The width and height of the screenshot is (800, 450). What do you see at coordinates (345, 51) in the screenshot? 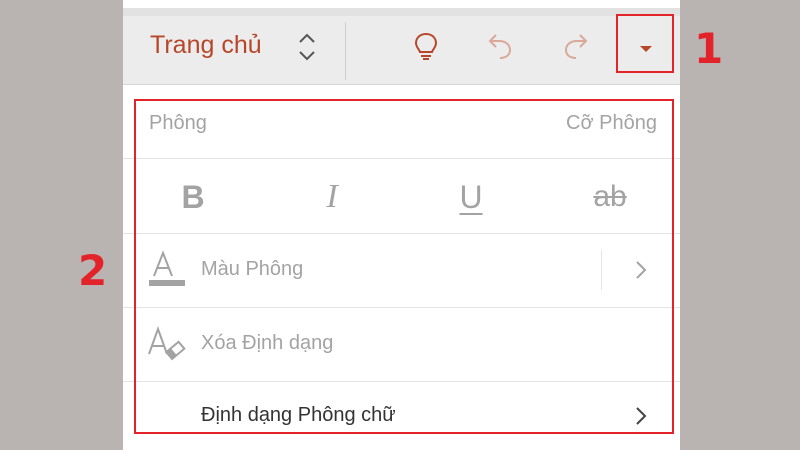
I see `toolbar-divider` at bounding box center [345, 51].